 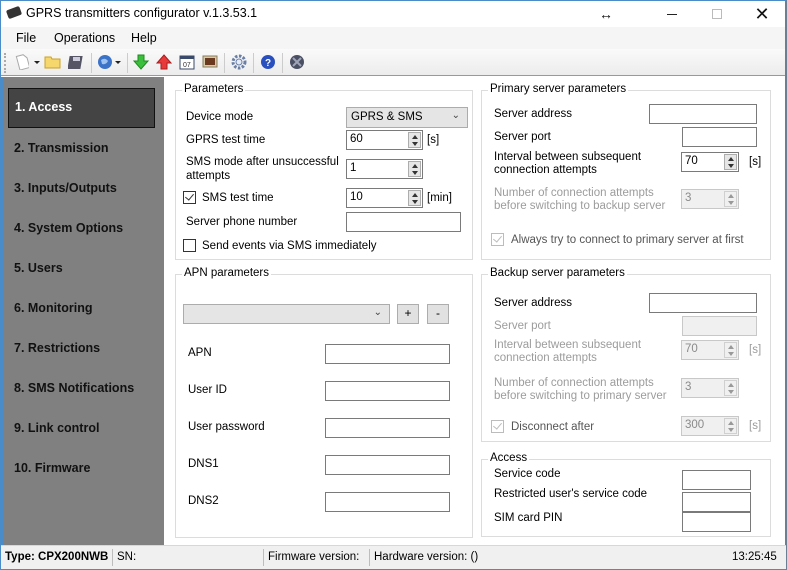 What do you see at coordinates (703, 303) in the screenshot?
I see `backup-server-address-input` at bounding box center [703, 303].